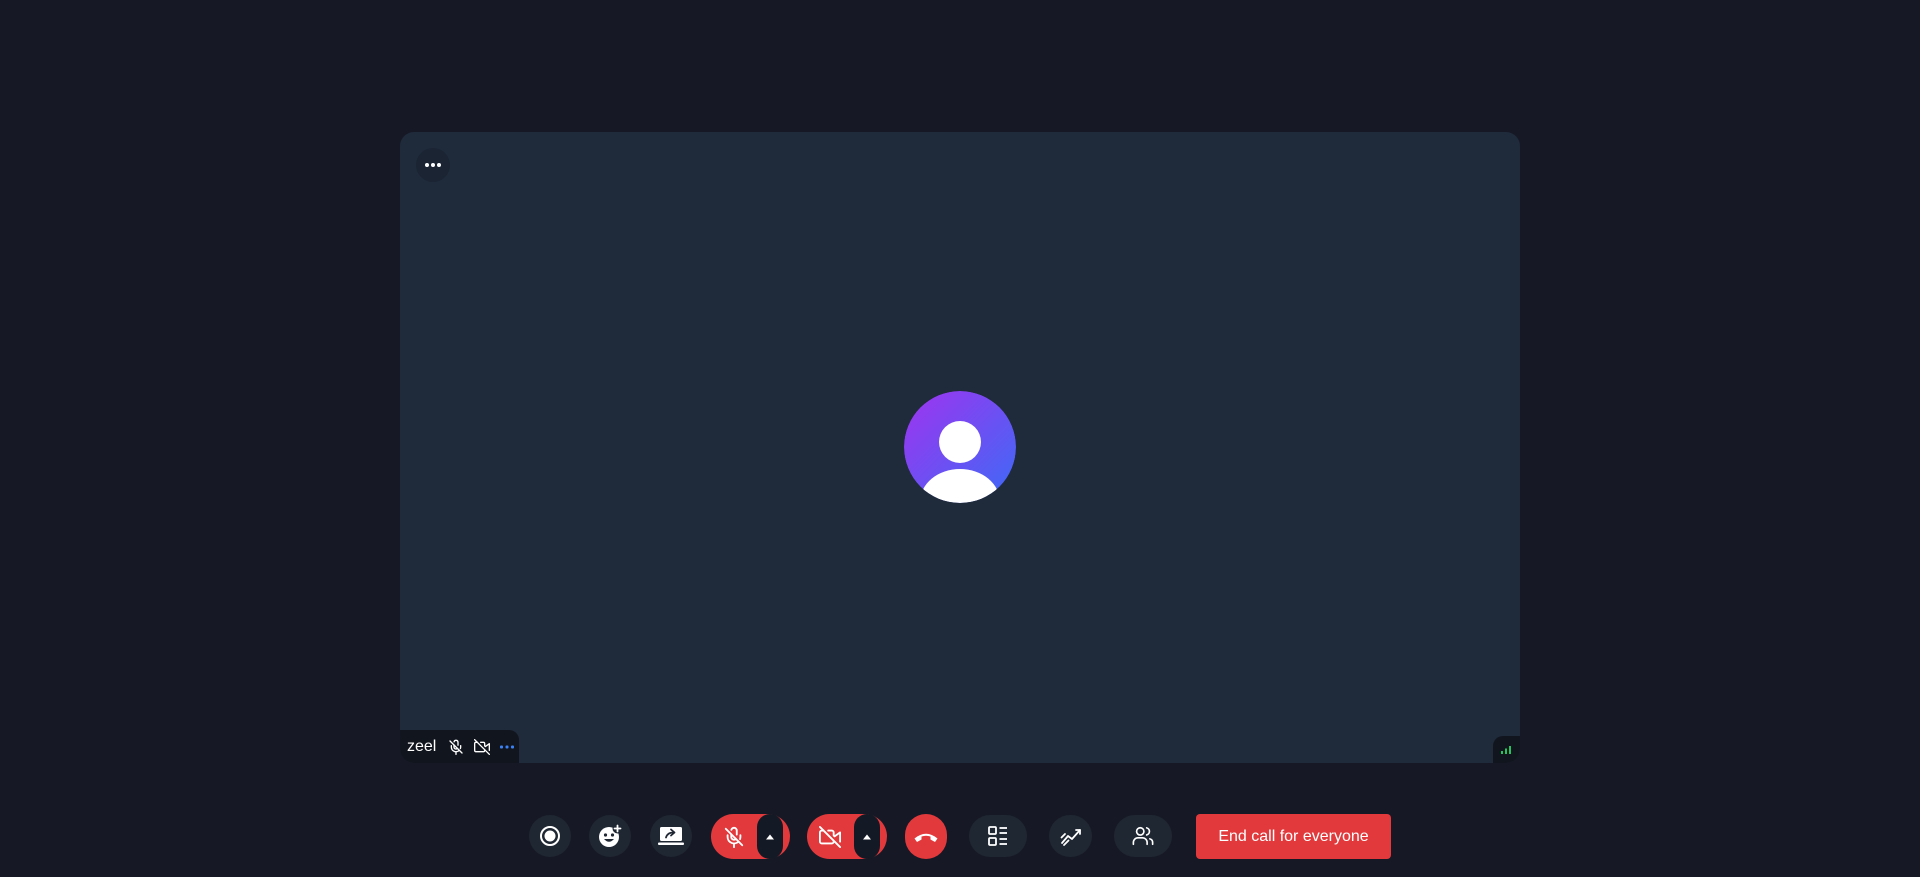 The height and width of the screenshot is (877, 1920). I want to click on participant-avatar, so click(960, 447).